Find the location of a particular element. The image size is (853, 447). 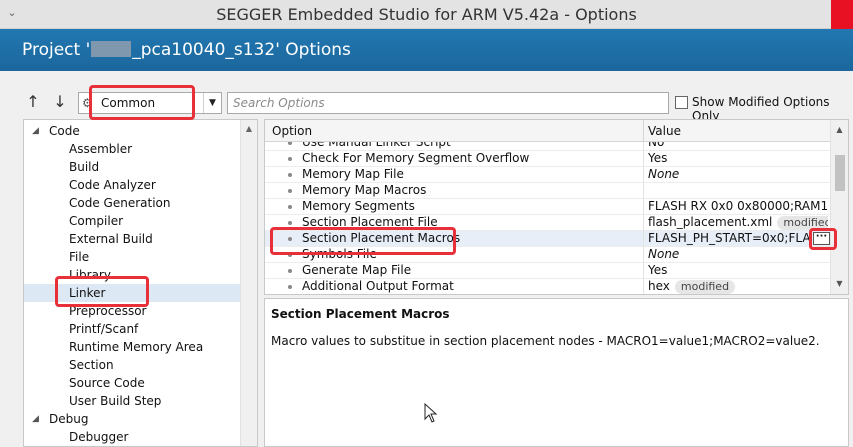

table-row: Check For Memory Segment Overflow Yes is located at coordinates (547, 159).